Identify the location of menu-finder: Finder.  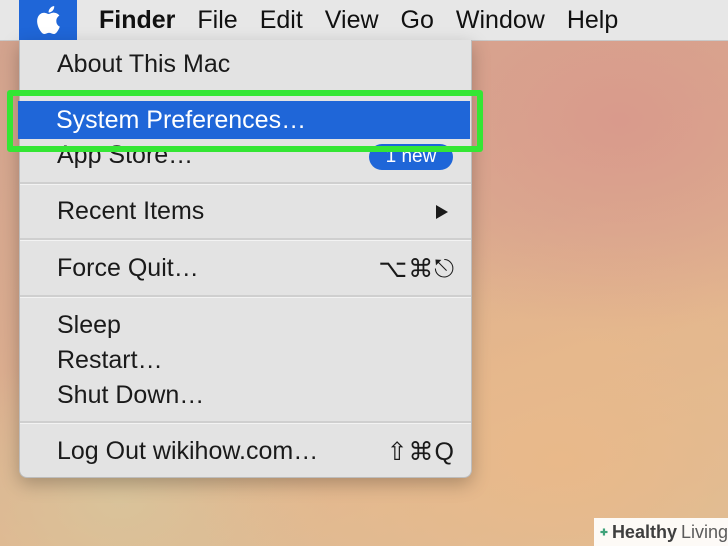
(137, 20).